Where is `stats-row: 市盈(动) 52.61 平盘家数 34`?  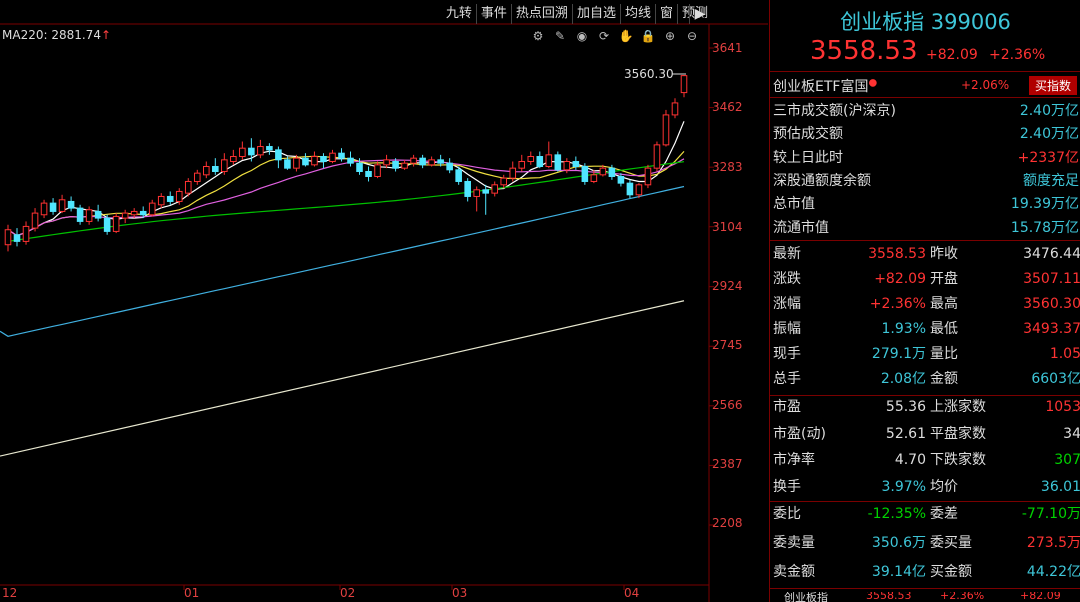 stats-row: 市盈(动) 52.61 平盘家数 34 is located at coordinates (925, 434).